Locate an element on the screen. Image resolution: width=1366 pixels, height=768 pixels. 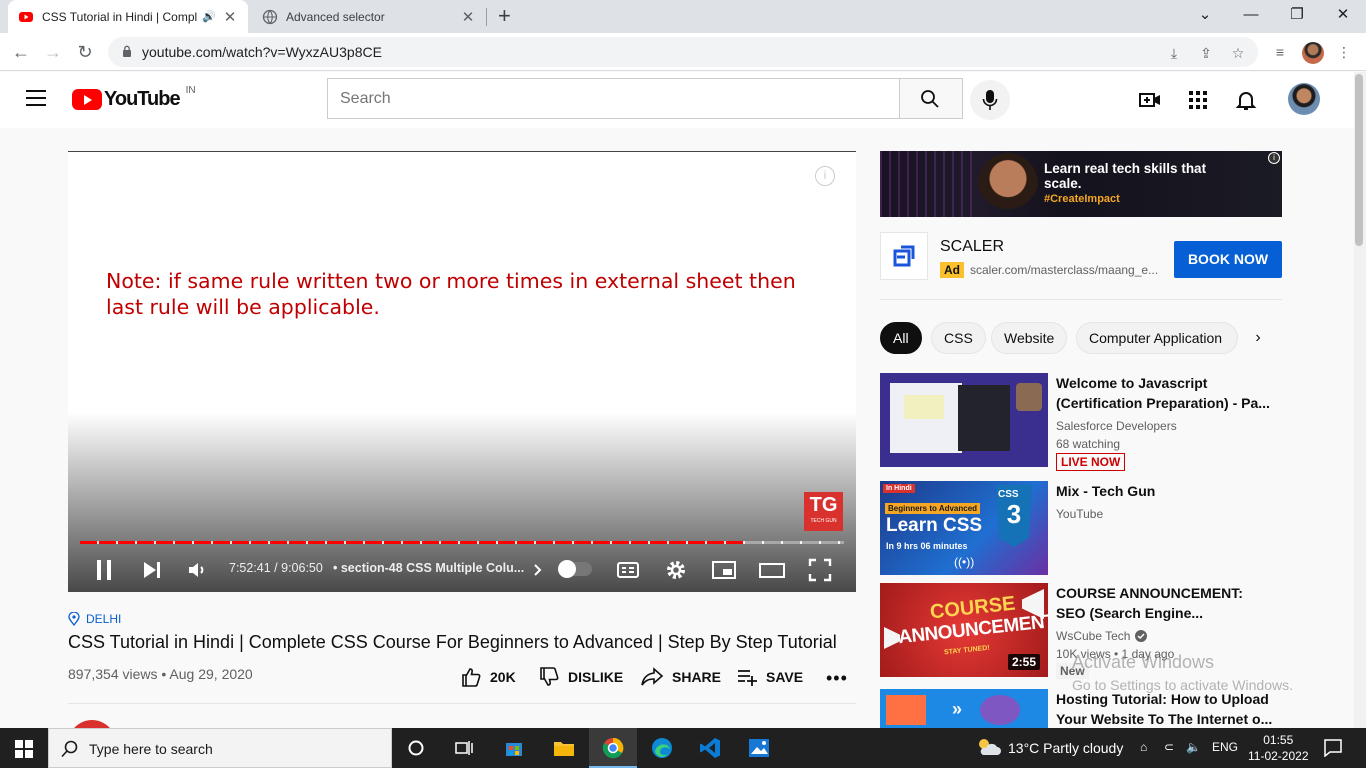
reading-list-icon: ≡ is located at coordinates (1280, 52).